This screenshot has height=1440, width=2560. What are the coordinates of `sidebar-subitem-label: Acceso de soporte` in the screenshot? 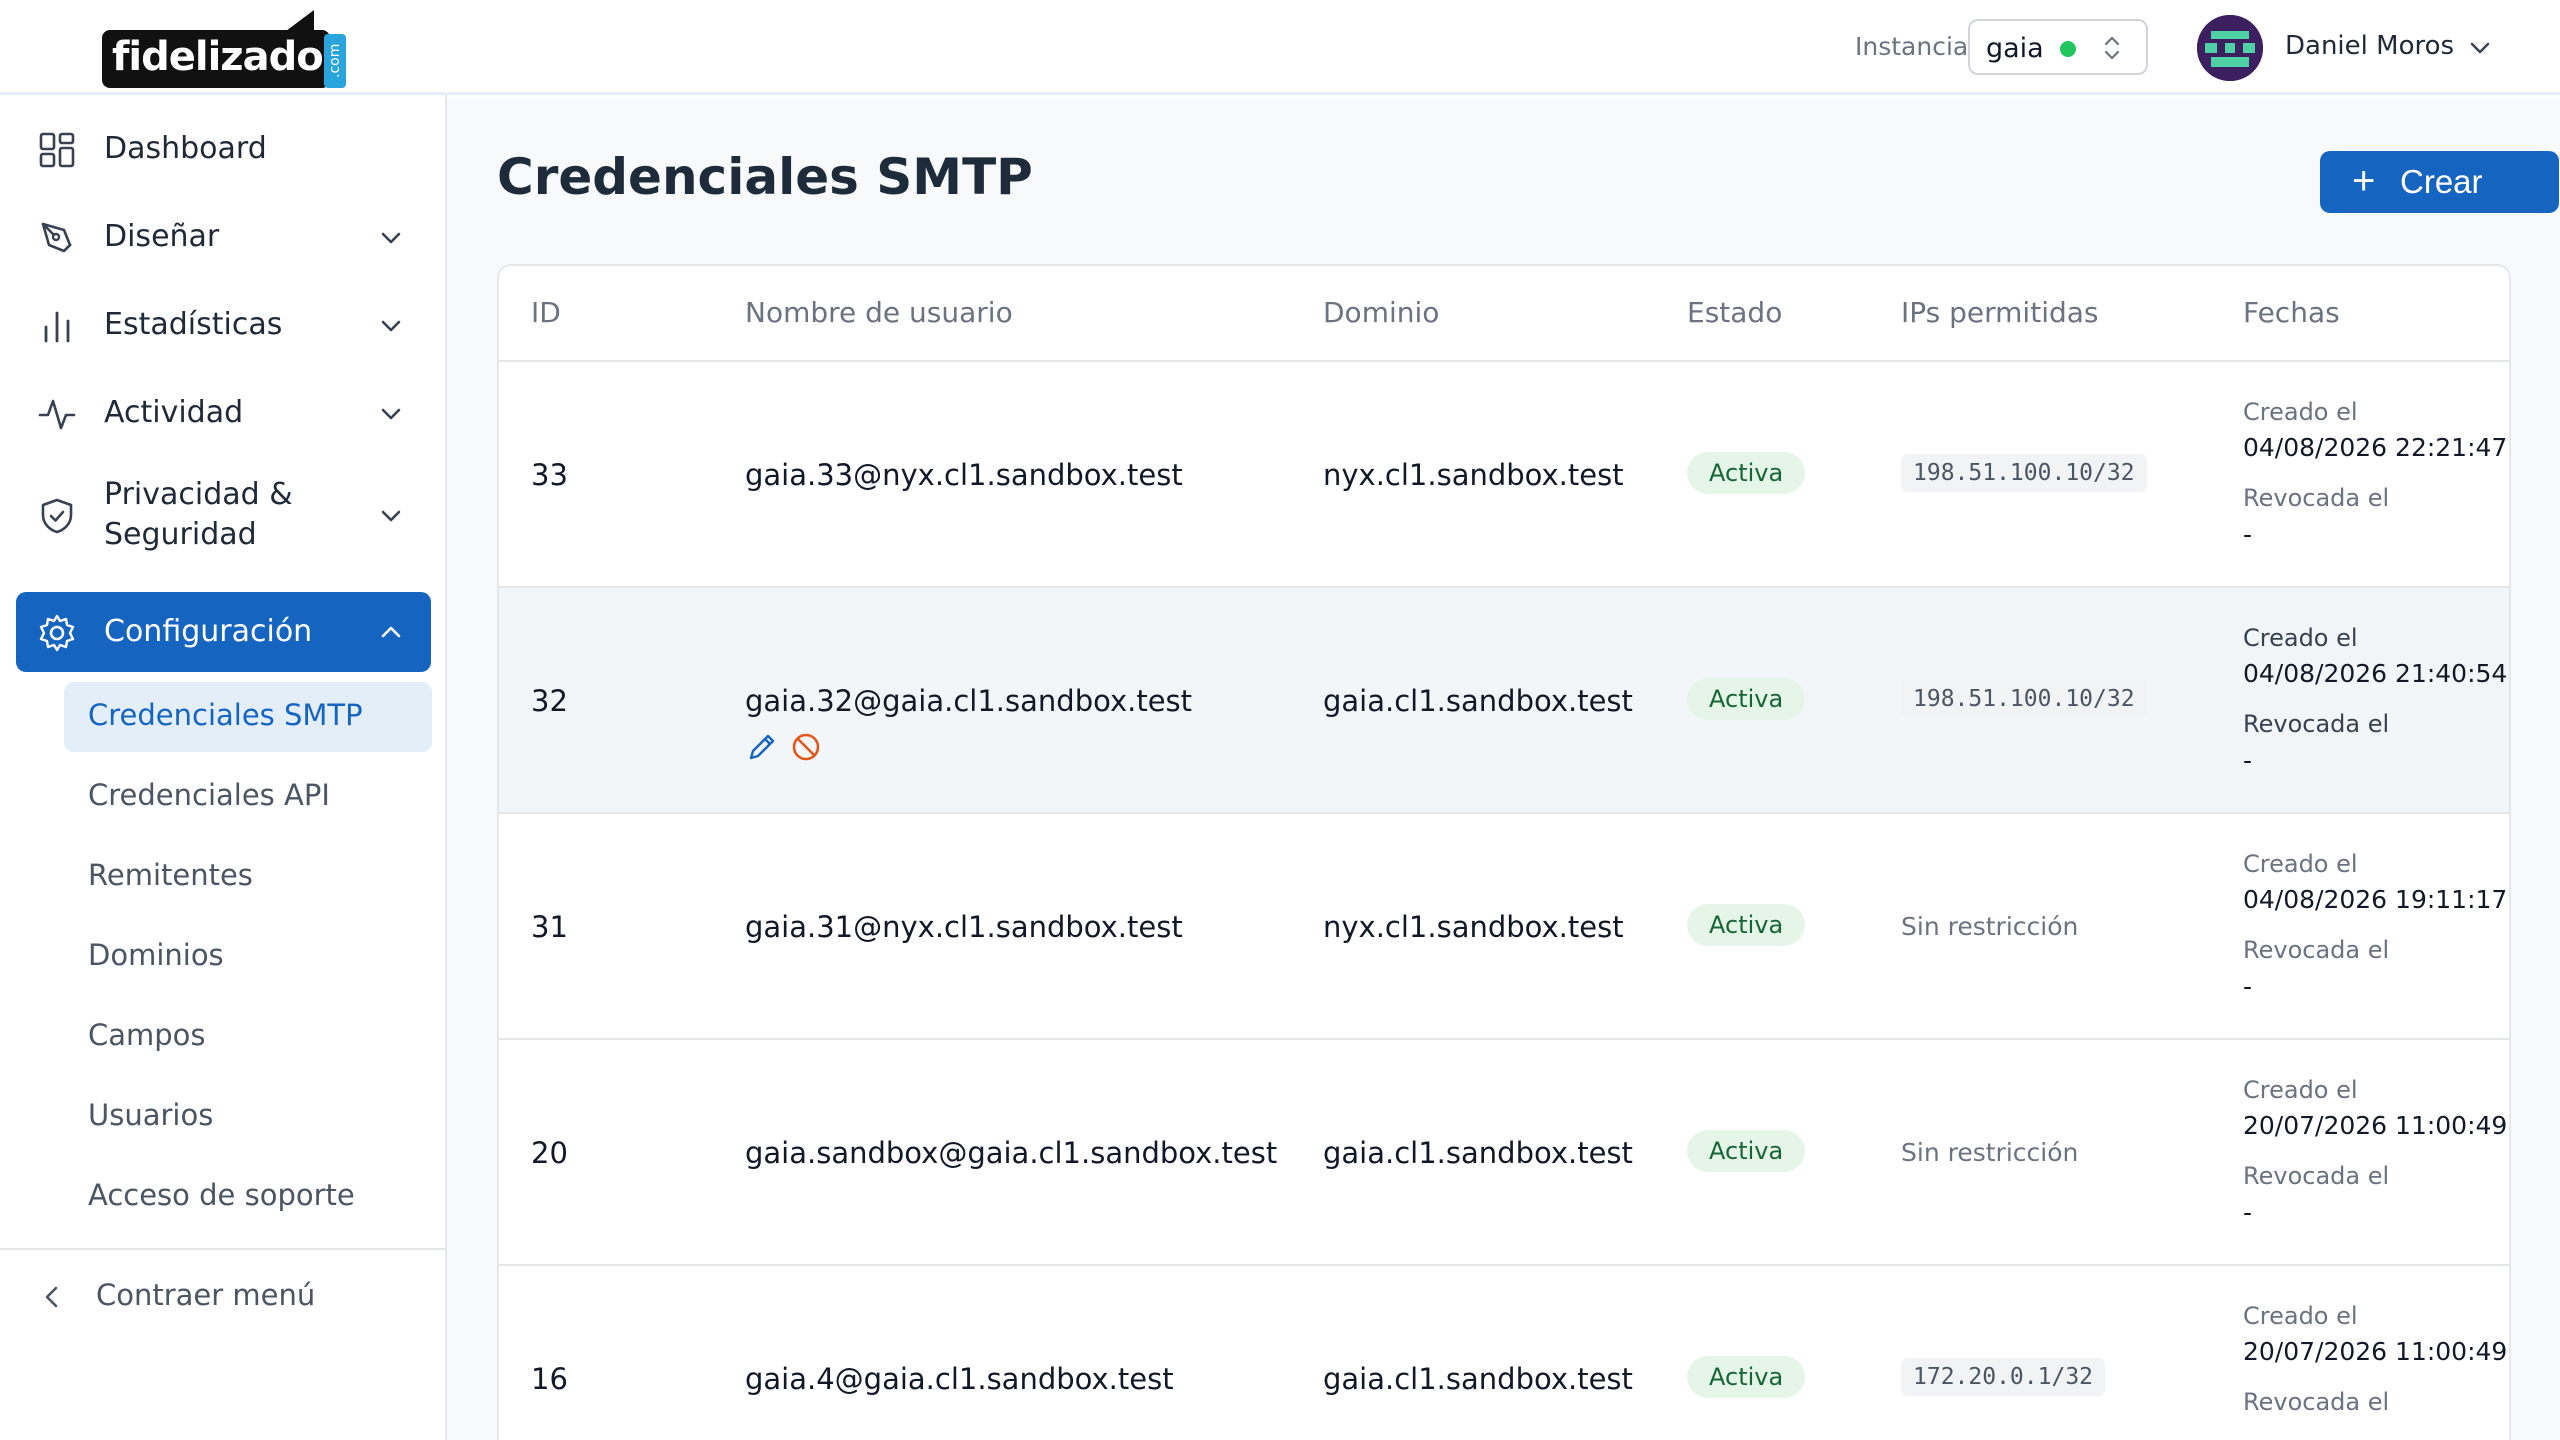 It's located at (221, 1195).